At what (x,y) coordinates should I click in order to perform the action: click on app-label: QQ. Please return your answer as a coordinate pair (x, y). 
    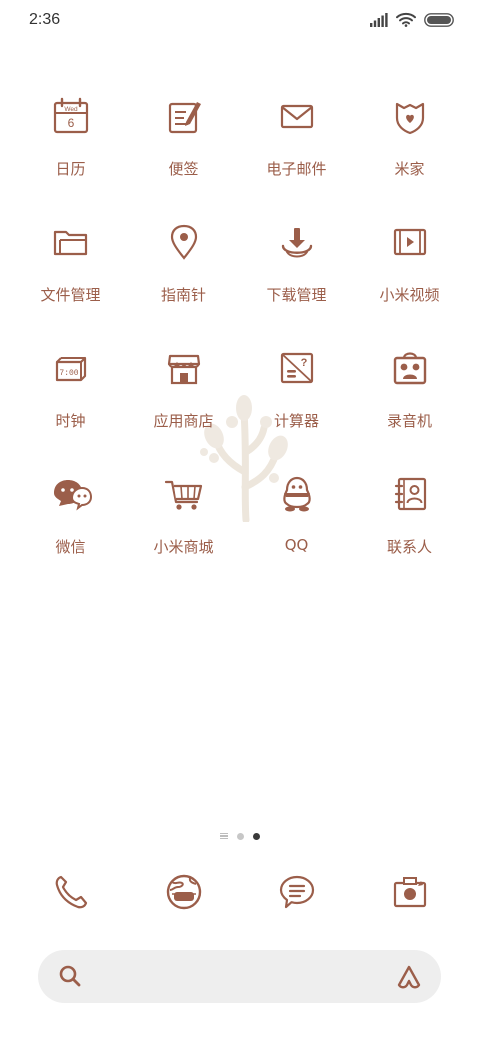
    Looking at the image, I should click on (296, 545).